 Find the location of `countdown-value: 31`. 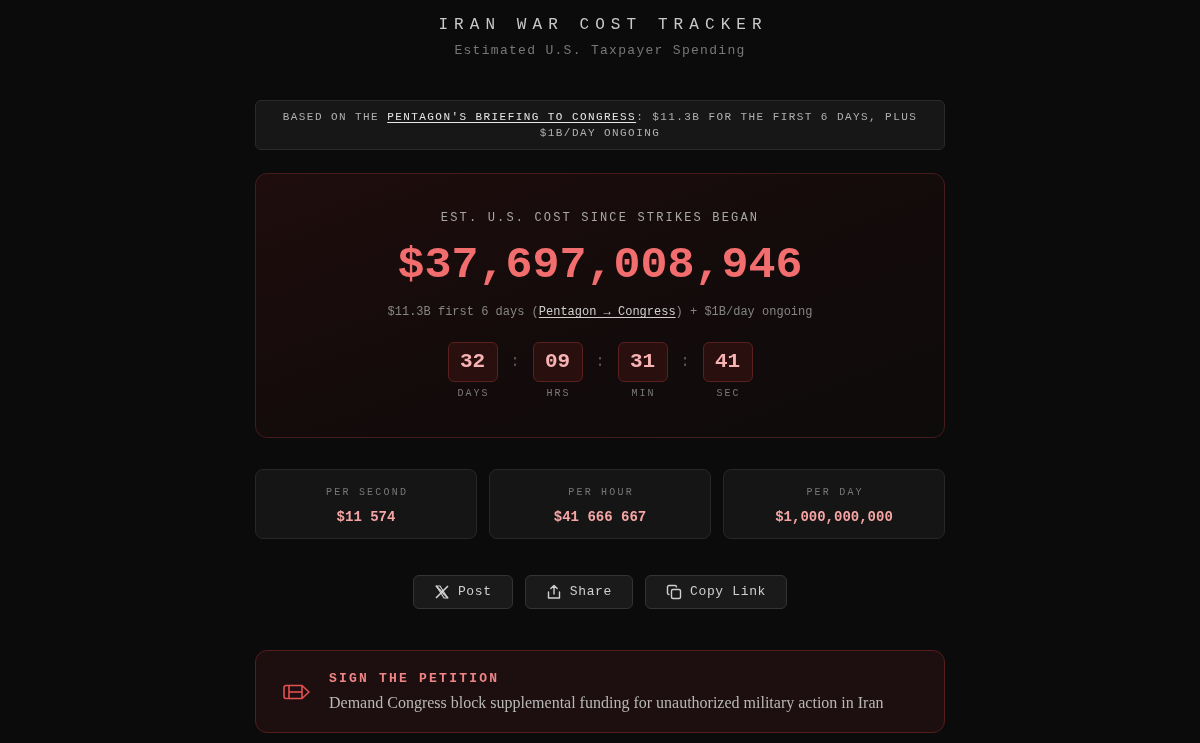

countdown-value: 31 is located at coordinates (642, 362).